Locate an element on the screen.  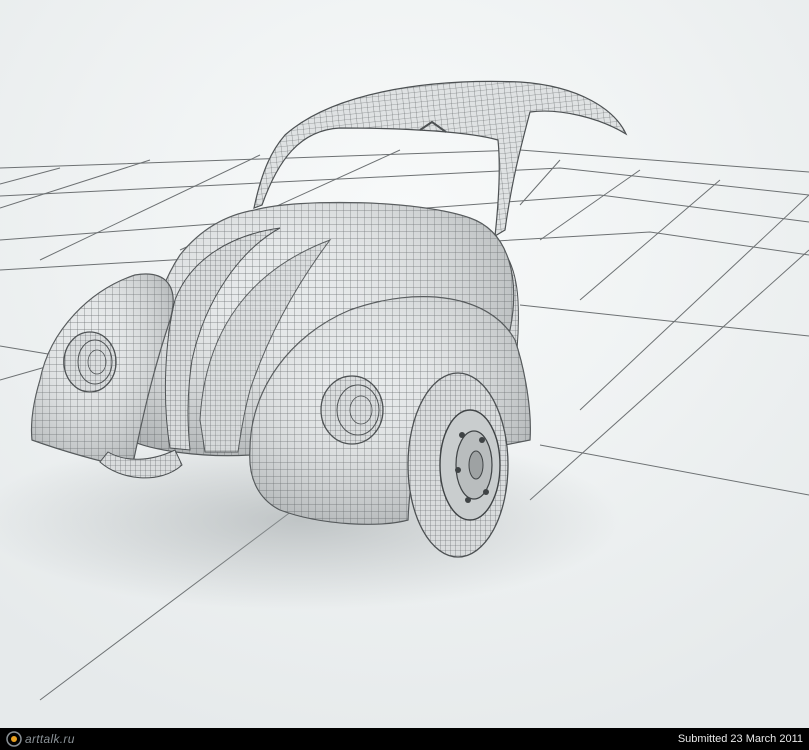
arttalk-logo-icon is located at coordinates (14, 739).